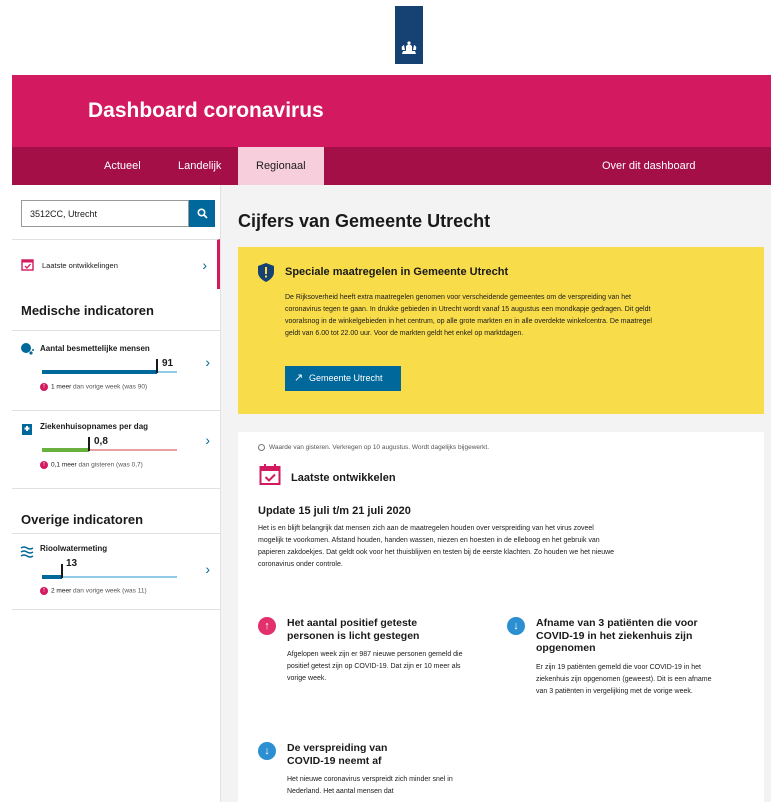  What do you see at coordinates (199, 166) in the screenshot?
I see `tab-landelijk: Landelijk` at bounding box center [199, 166].